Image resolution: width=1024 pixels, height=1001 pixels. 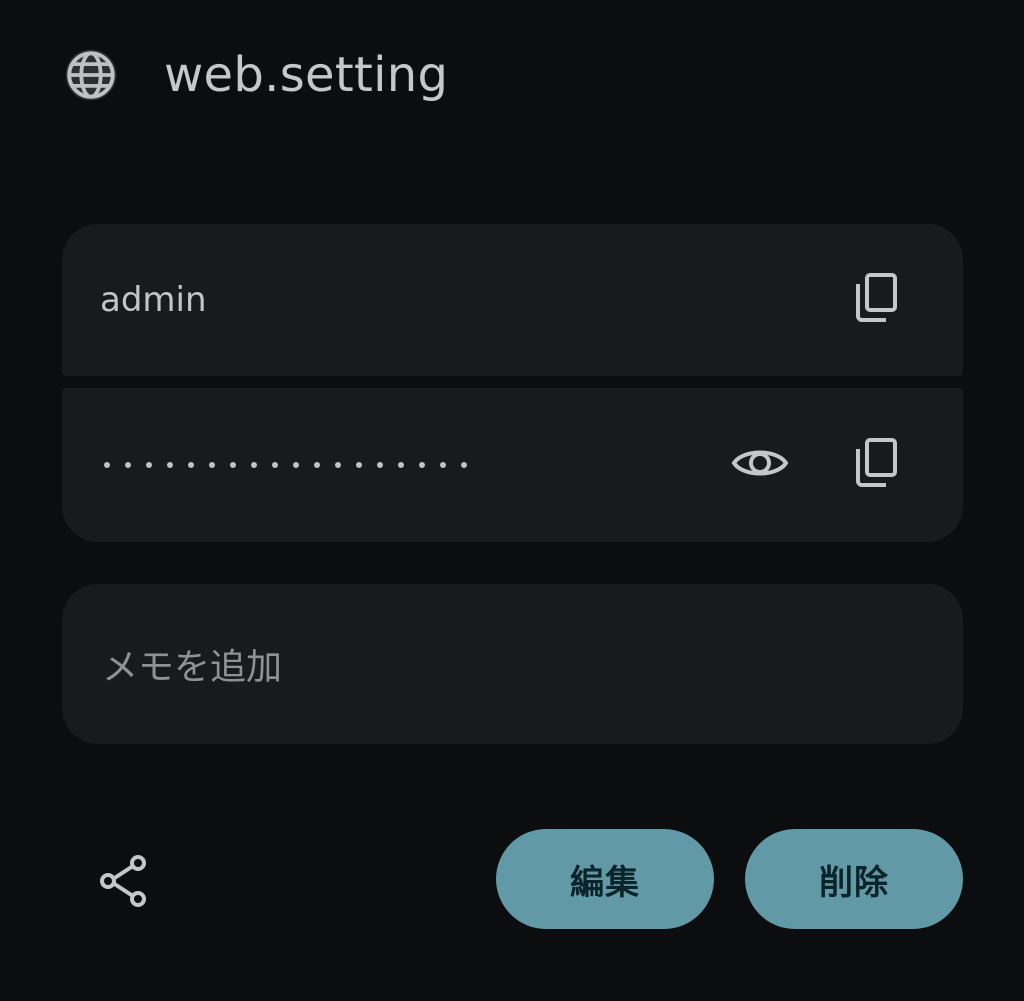 What do you see at coordinates (512, 300) in the screenshot?
I see `username-field: admin` at bounding box center [512, 300].